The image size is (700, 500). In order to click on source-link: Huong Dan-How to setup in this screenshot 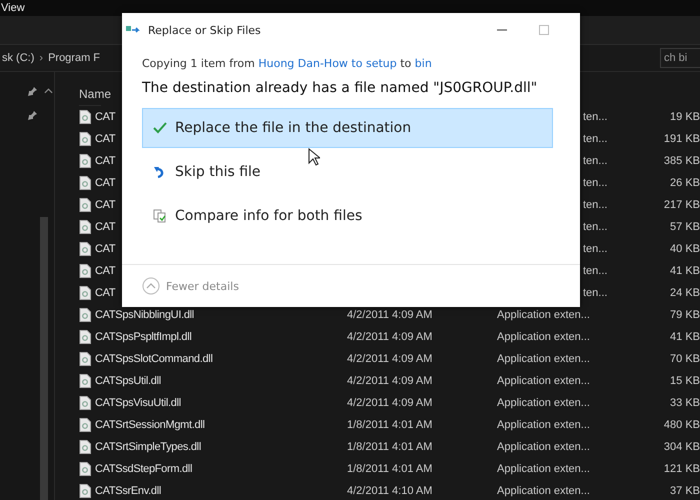, I will do `click(327, 63)`.